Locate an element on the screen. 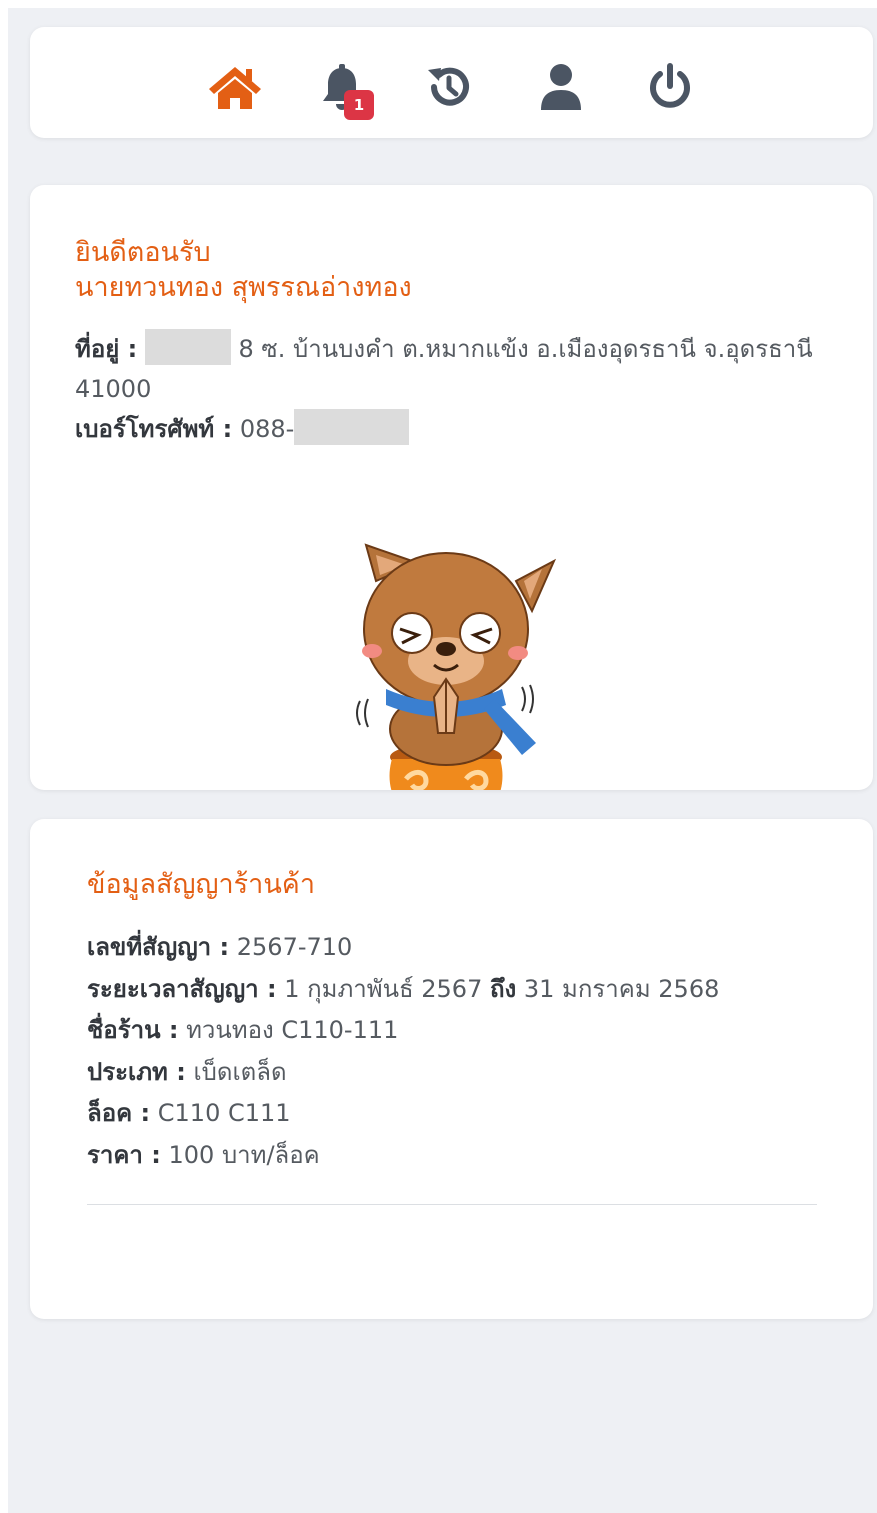  price-row: ราคา : 100 บาท/ล็อค is located at coordinates (403, 1156).